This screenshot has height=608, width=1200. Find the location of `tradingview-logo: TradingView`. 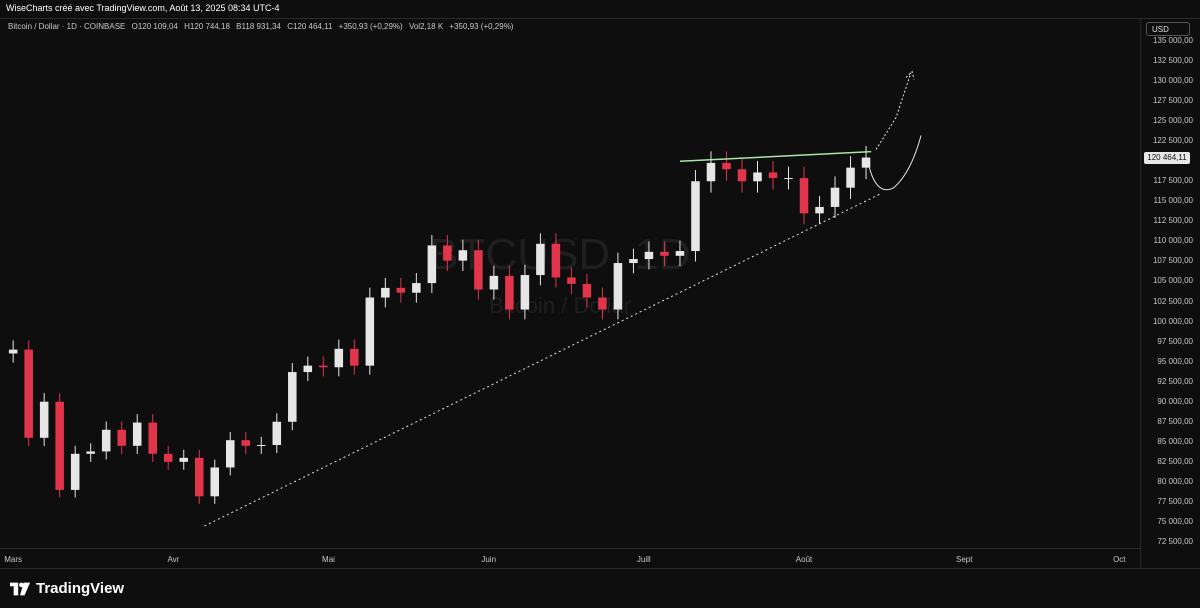

tradingview-logo: TradingView is located at coordinates (67, 588).